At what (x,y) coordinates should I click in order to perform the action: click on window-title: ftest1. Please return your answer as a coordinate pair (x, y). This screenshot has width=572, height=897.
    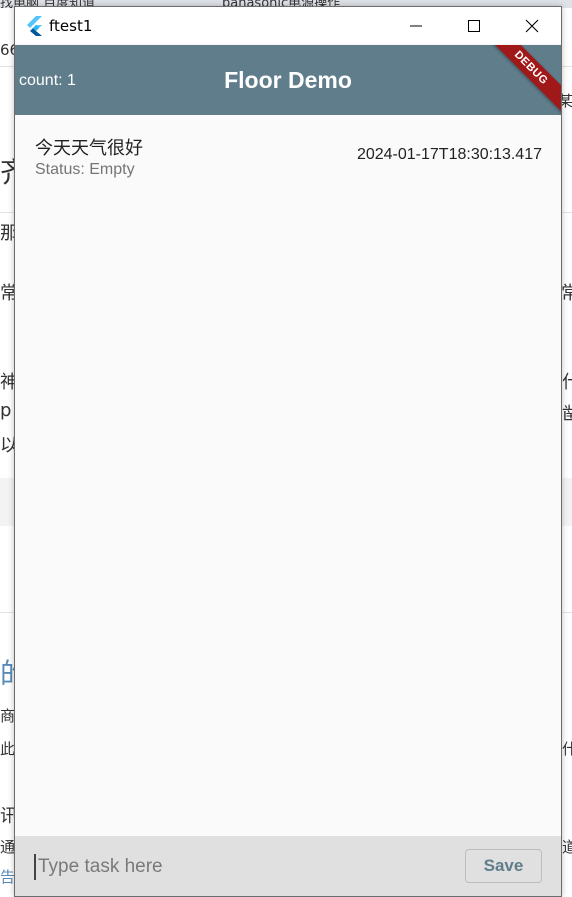
    Looking at the image, I should click on (71, 26).